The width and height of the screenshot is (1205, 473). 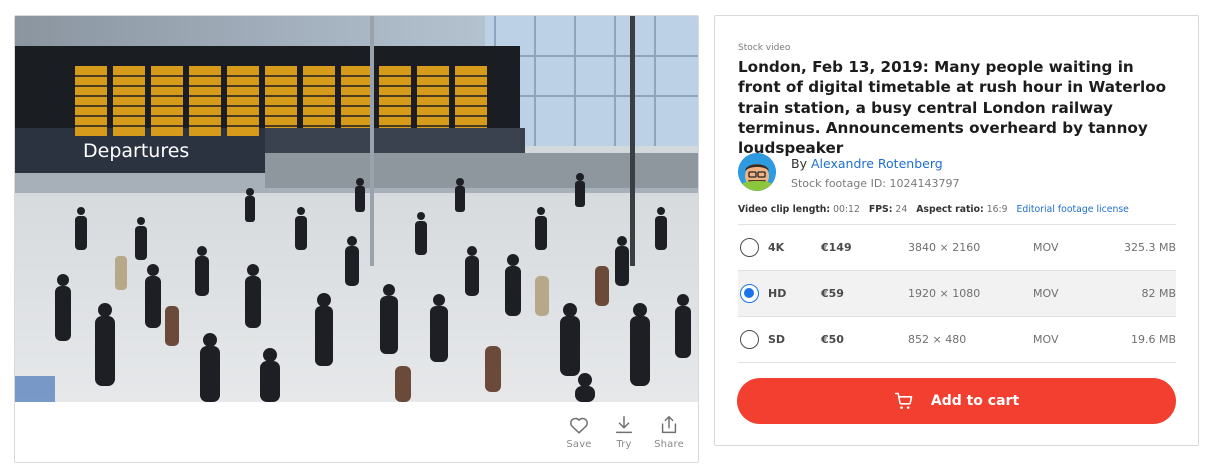 I want to click on aspect-ratio-value: 16:9, so click(x=997, y=209).